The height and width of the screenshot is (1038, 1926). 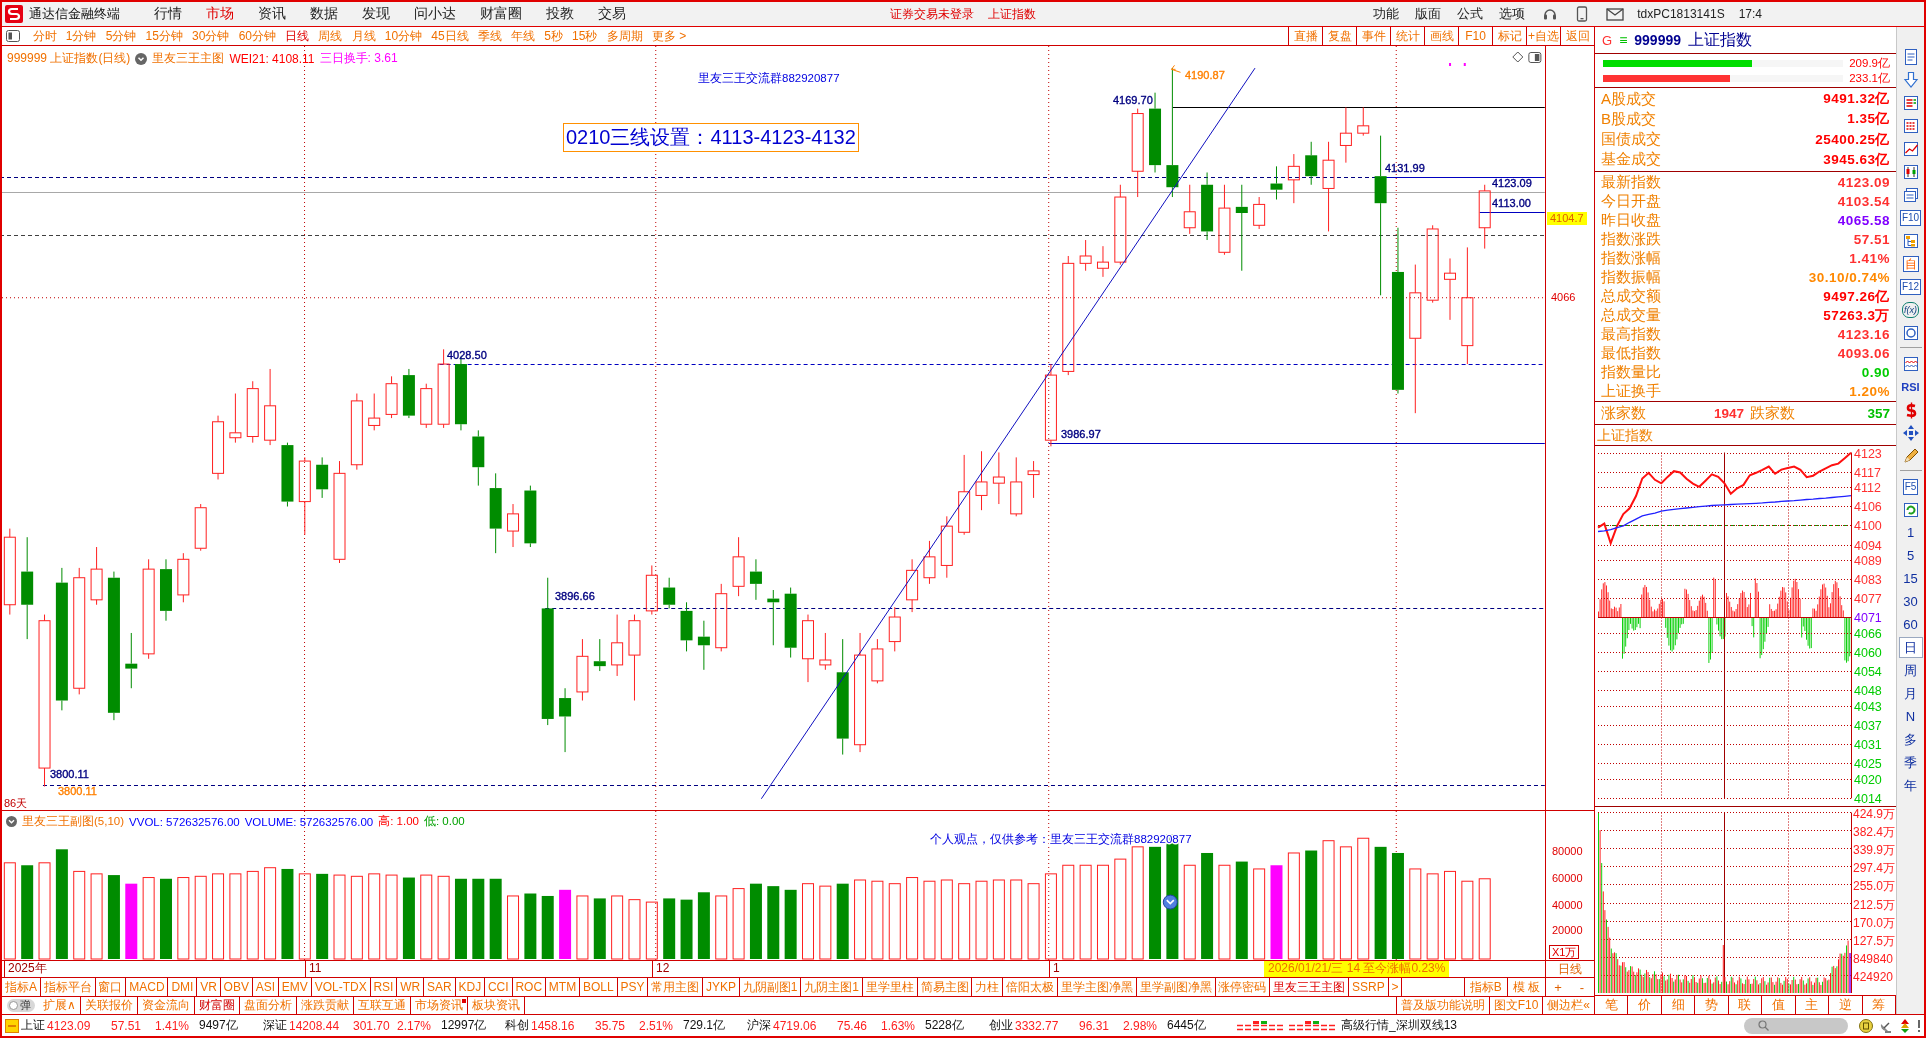 I want to click on login-notice: 证券交易未登录, so click(x=932, y=14).